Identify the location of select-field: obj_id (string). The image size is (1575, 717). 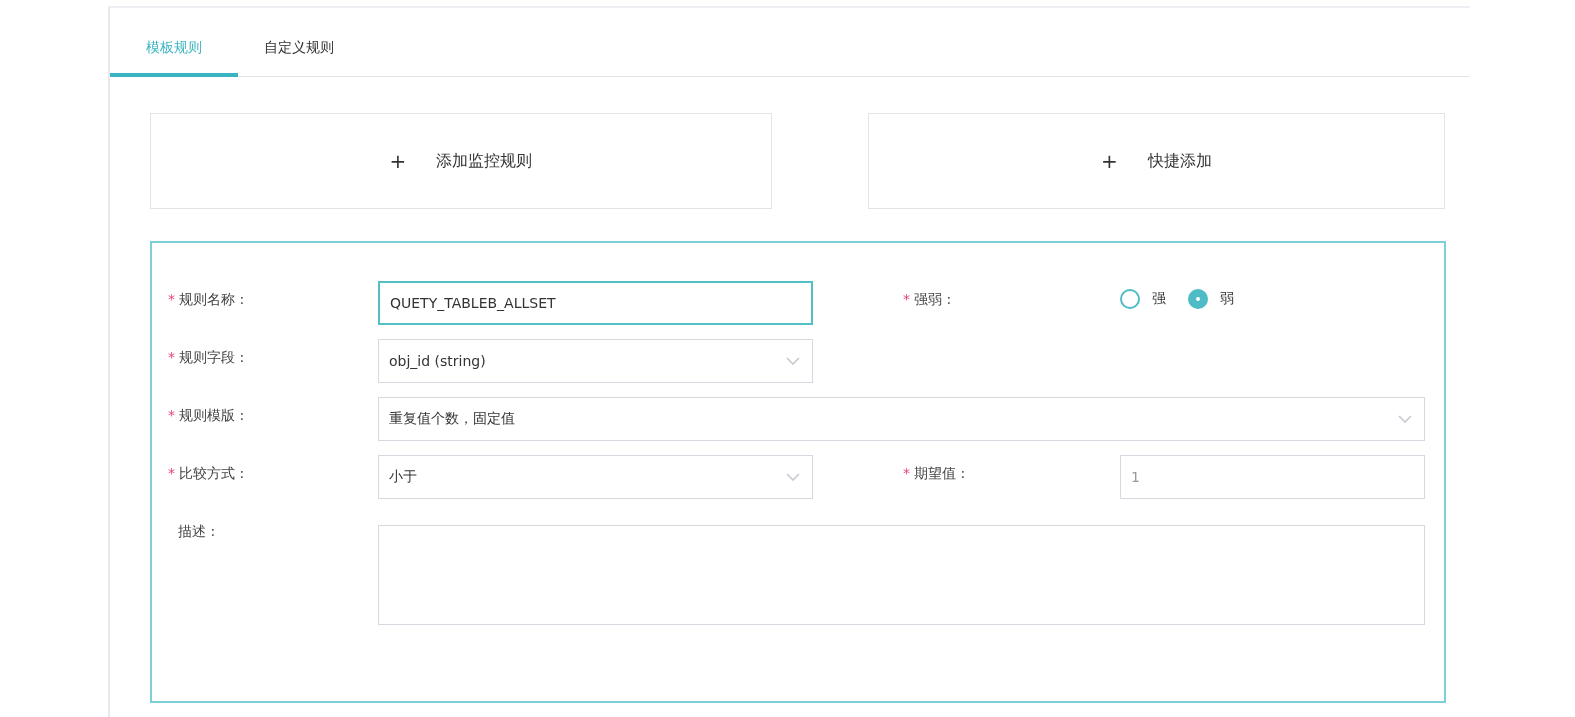
(595, 361).